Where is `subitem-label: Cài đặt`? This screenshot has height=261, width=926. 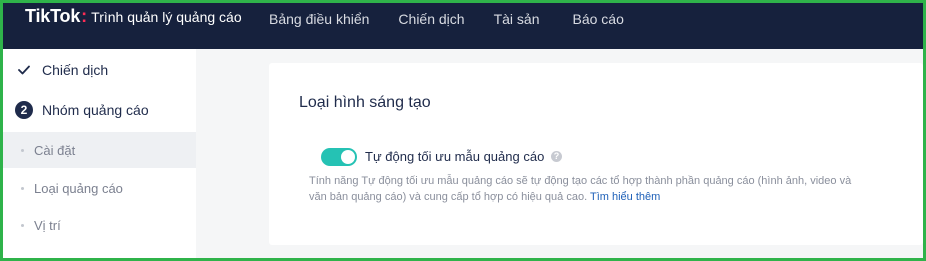
subitem-label: Cài đặt is located at coordinates (55, 150).